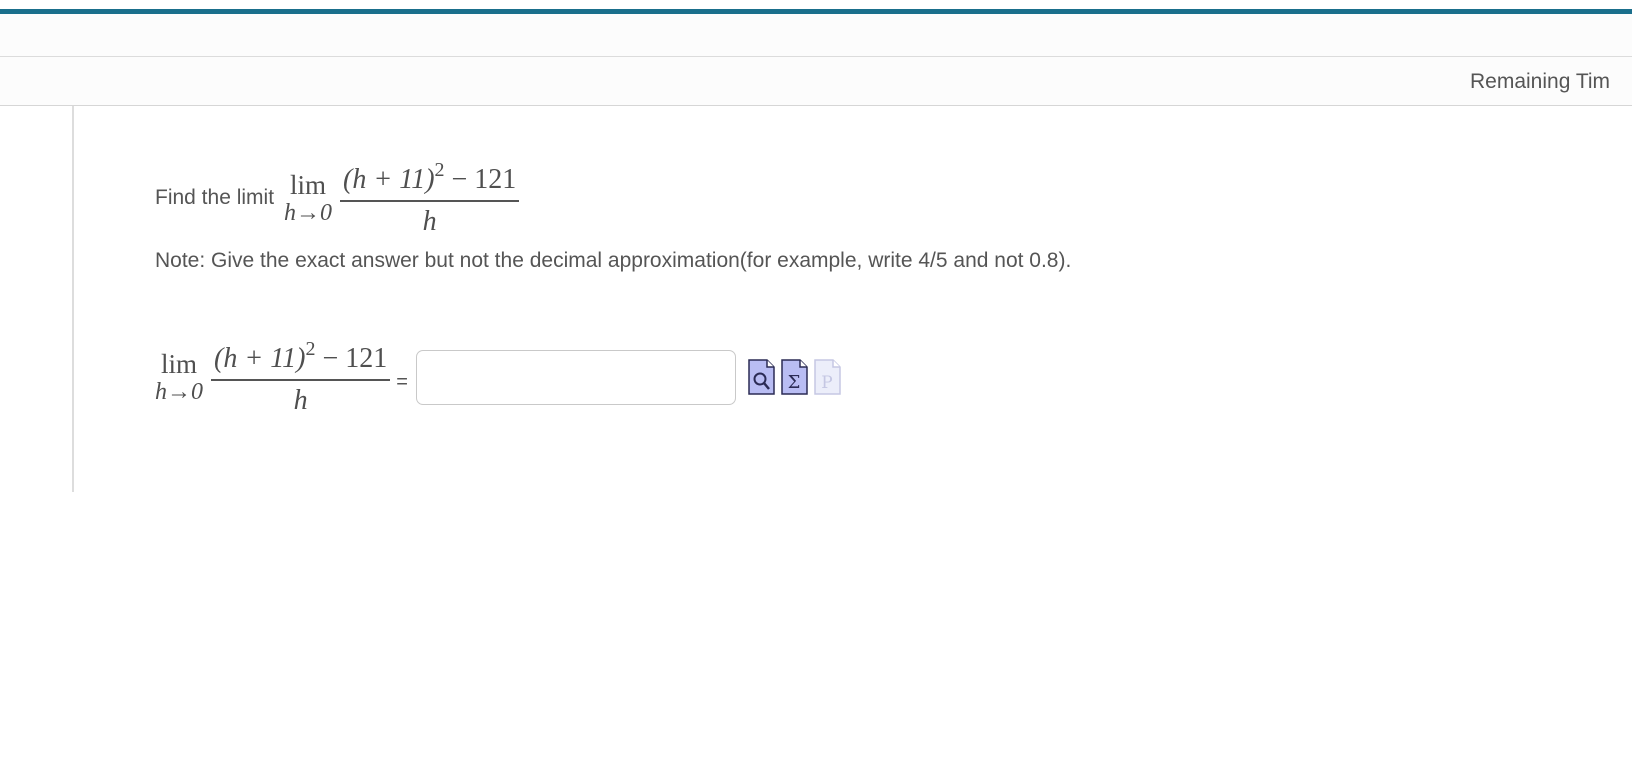 The height and width of the screenshot is (784, 1632). Describe the element at coordinates (300, 400) in the screenshot. I see `answer-fraction-denominator: h` at that location.